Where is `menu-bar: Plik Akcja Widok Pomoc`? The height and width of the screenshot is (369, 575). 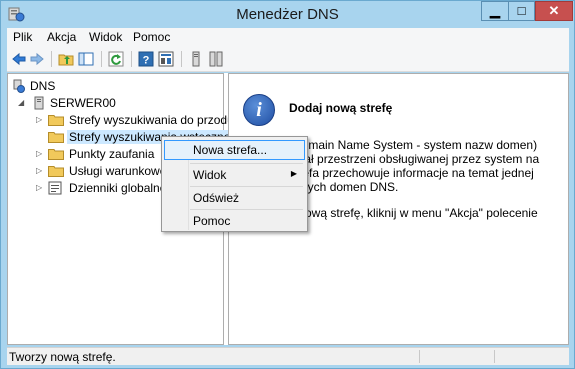
menu-bar: Plik Akcja Widok Pomoc is located at coordinates (288, 37).